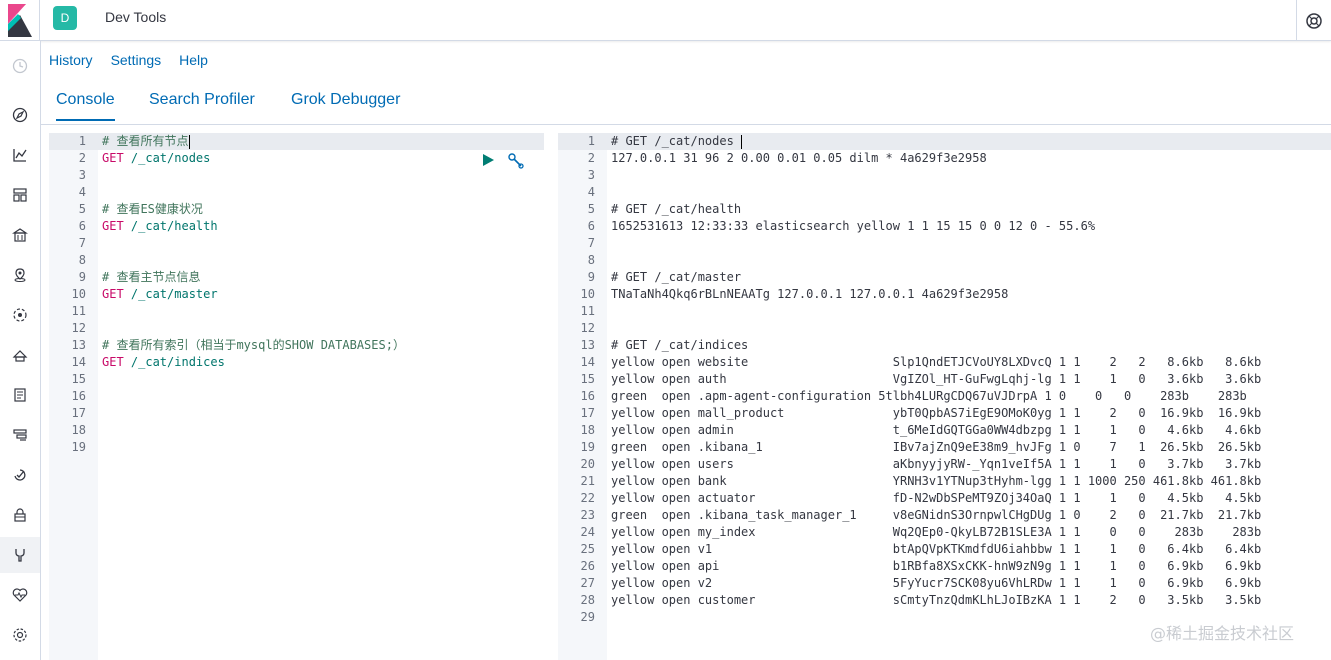 The width and height of the screenshot is (1331, 660). Describe the element at coordinates (296, 413) in the screenshot. I see `editor-line: 17` at that location.